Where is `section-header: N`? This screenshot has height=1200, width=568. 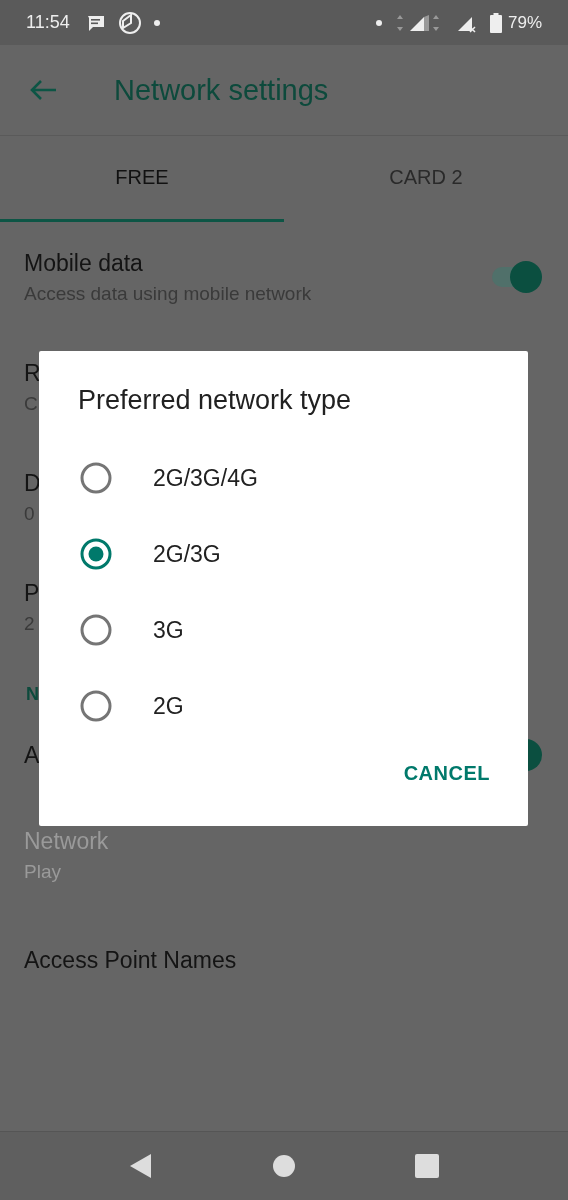 section-header: N is located at coordinates (32, 694).